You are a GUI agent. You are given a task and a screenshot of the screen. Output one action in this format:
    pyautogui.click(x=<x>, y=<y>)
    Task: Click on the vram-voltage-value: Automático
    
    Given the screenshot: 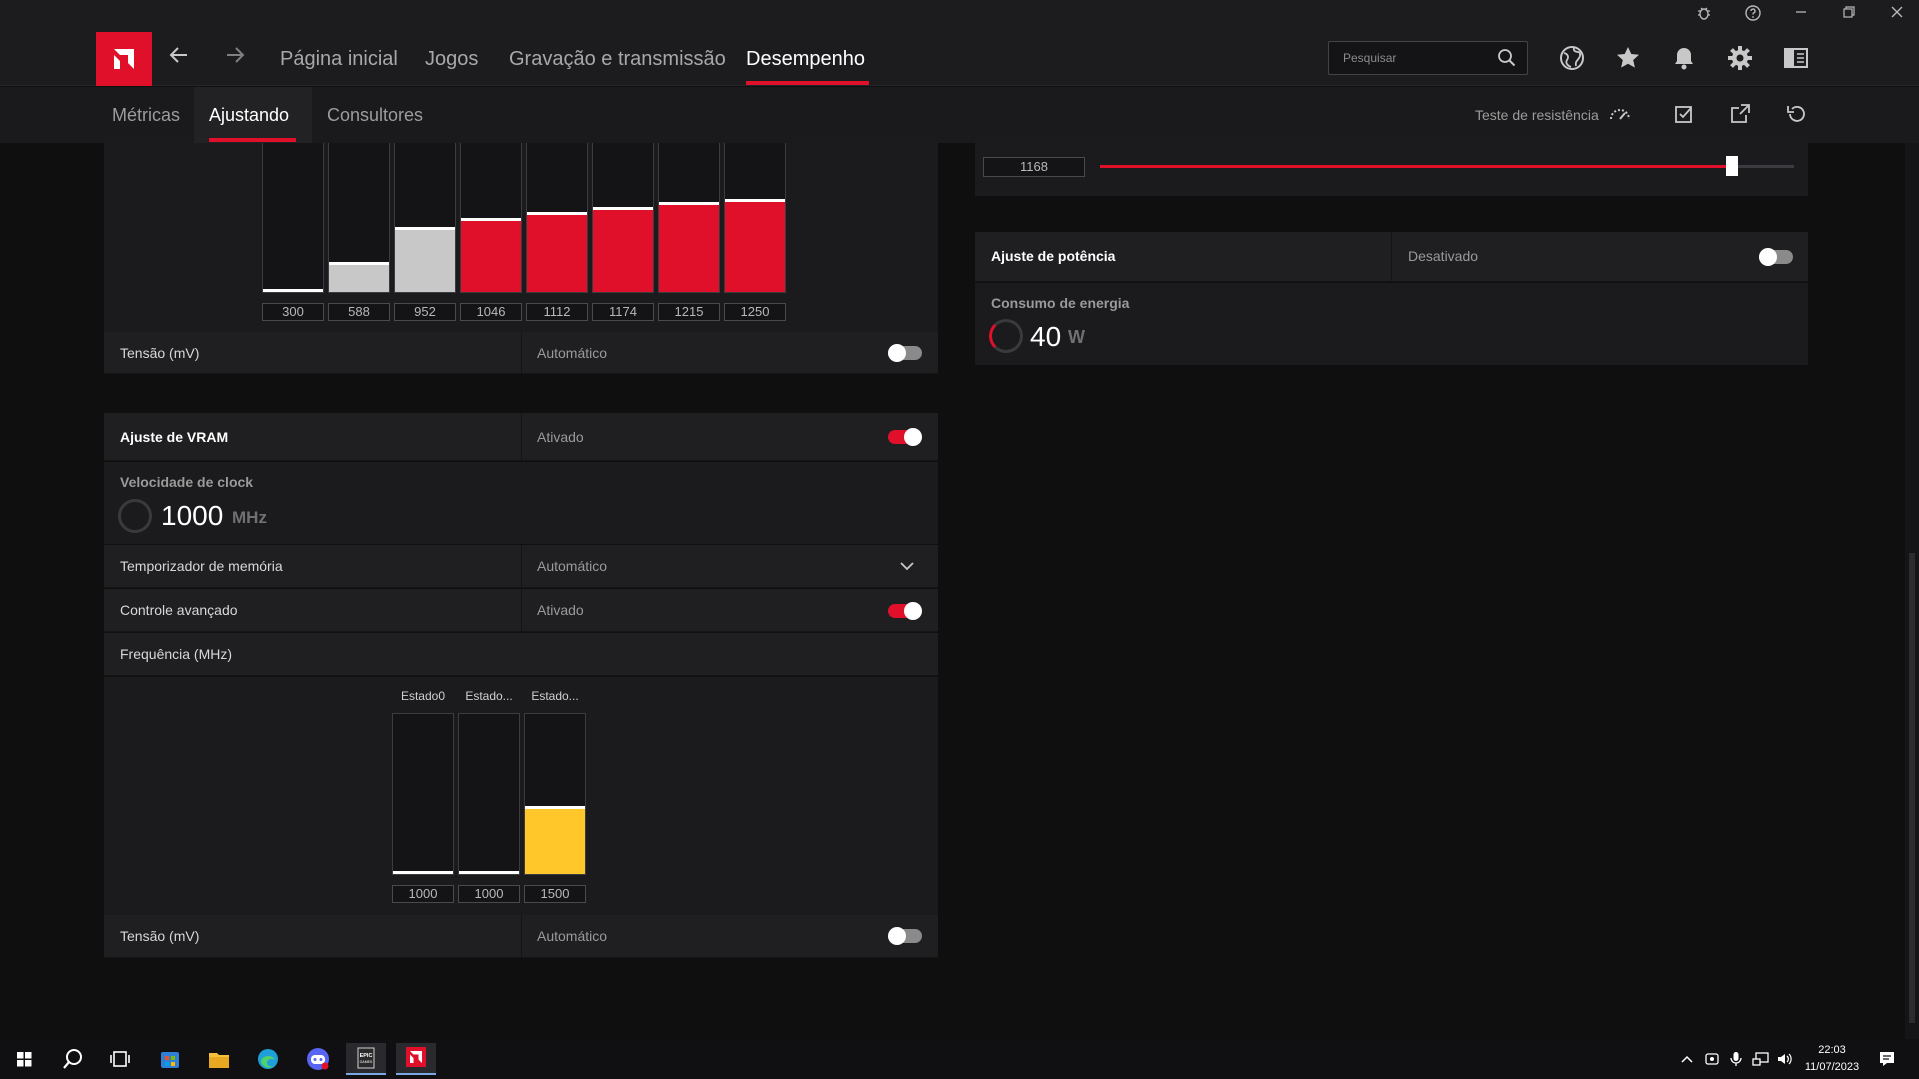 What is the action you would take?
    pyautogui.click(x=572, y=936)
    